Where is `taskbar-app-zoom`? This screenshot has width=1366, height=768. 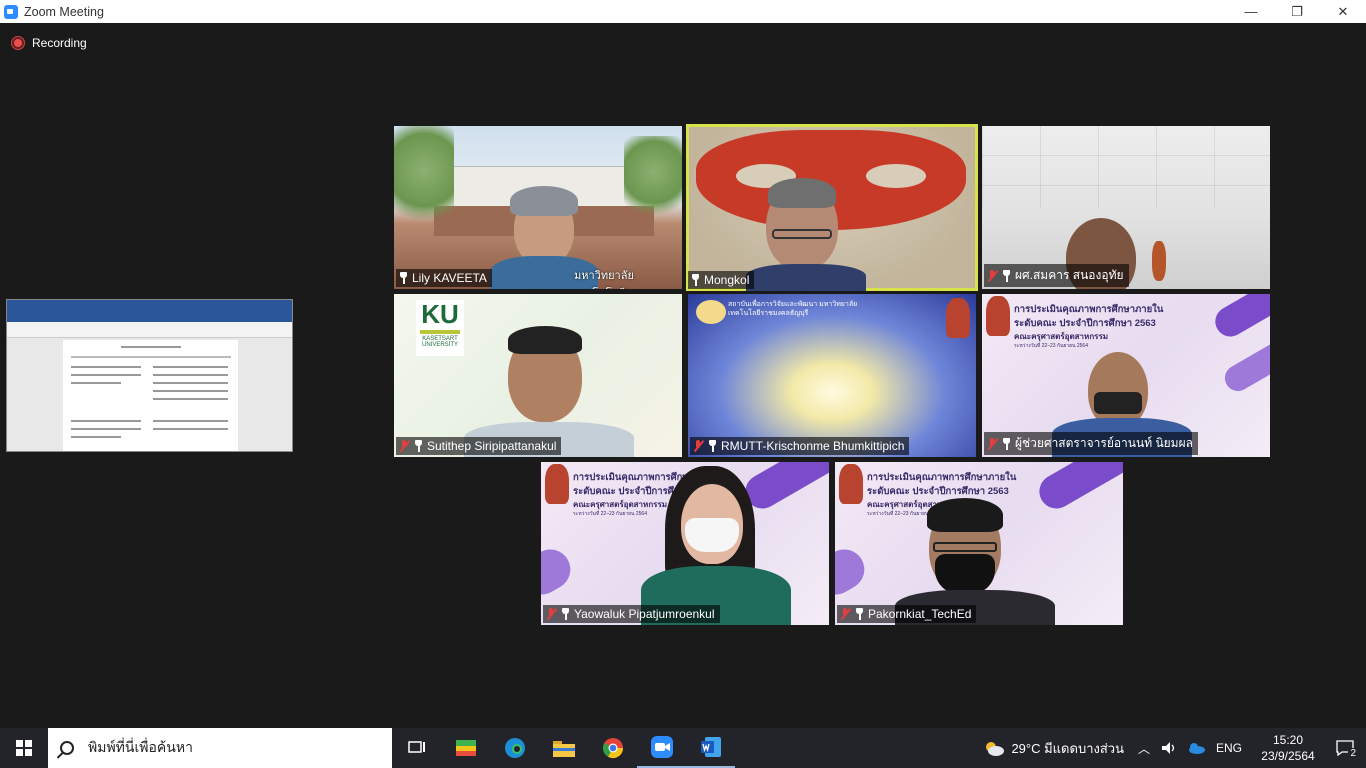 taskbar-app-zoom is located at coordinates (661, 748).